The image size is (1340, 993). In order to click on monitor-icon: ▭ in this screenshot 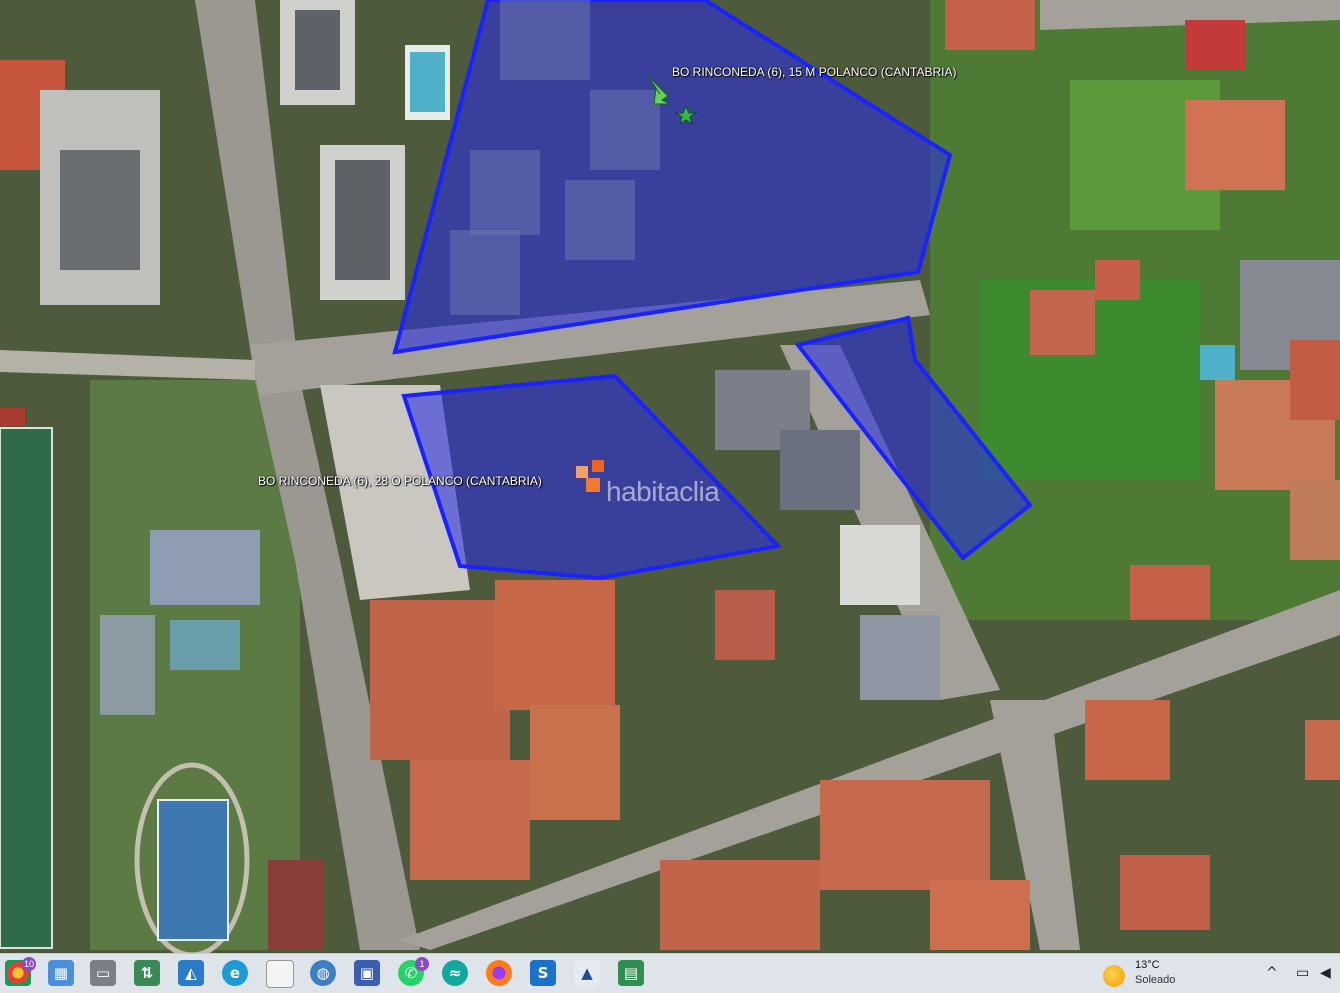, I will do `click(1302, 973)`.